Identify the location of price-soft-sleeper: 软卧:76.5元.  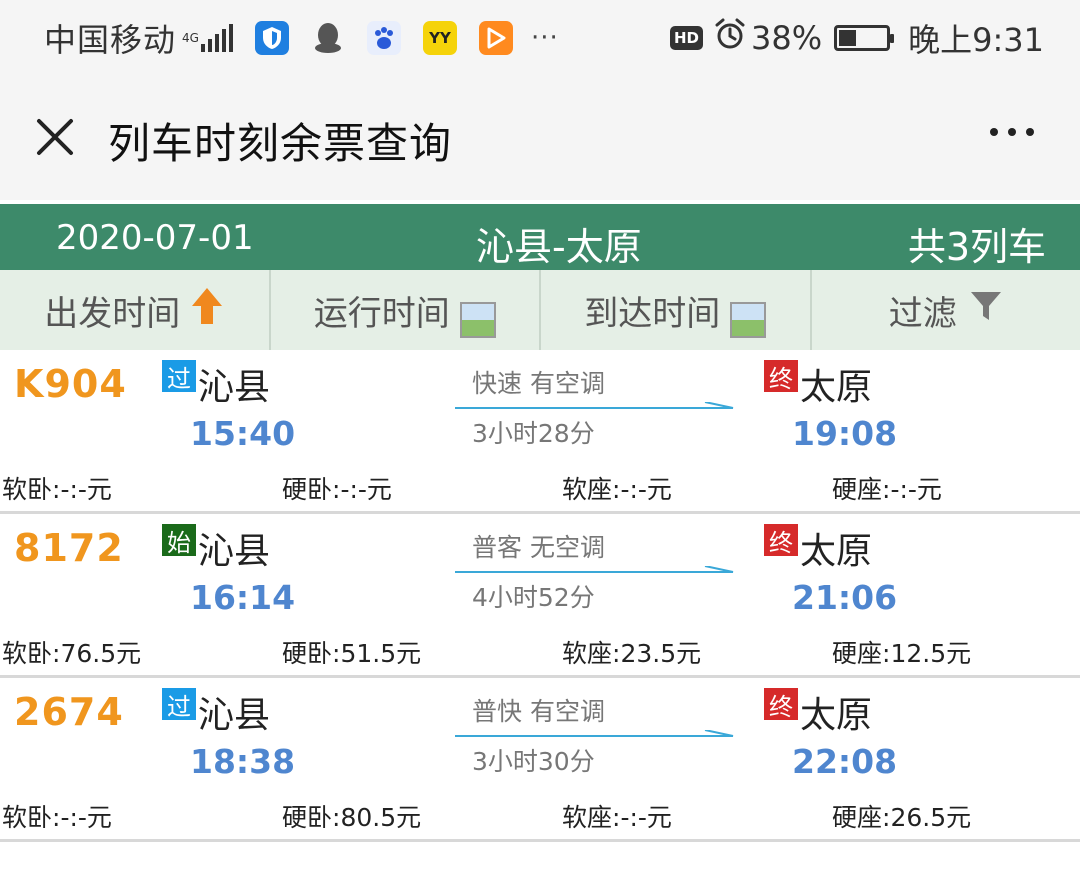
(72, 653).